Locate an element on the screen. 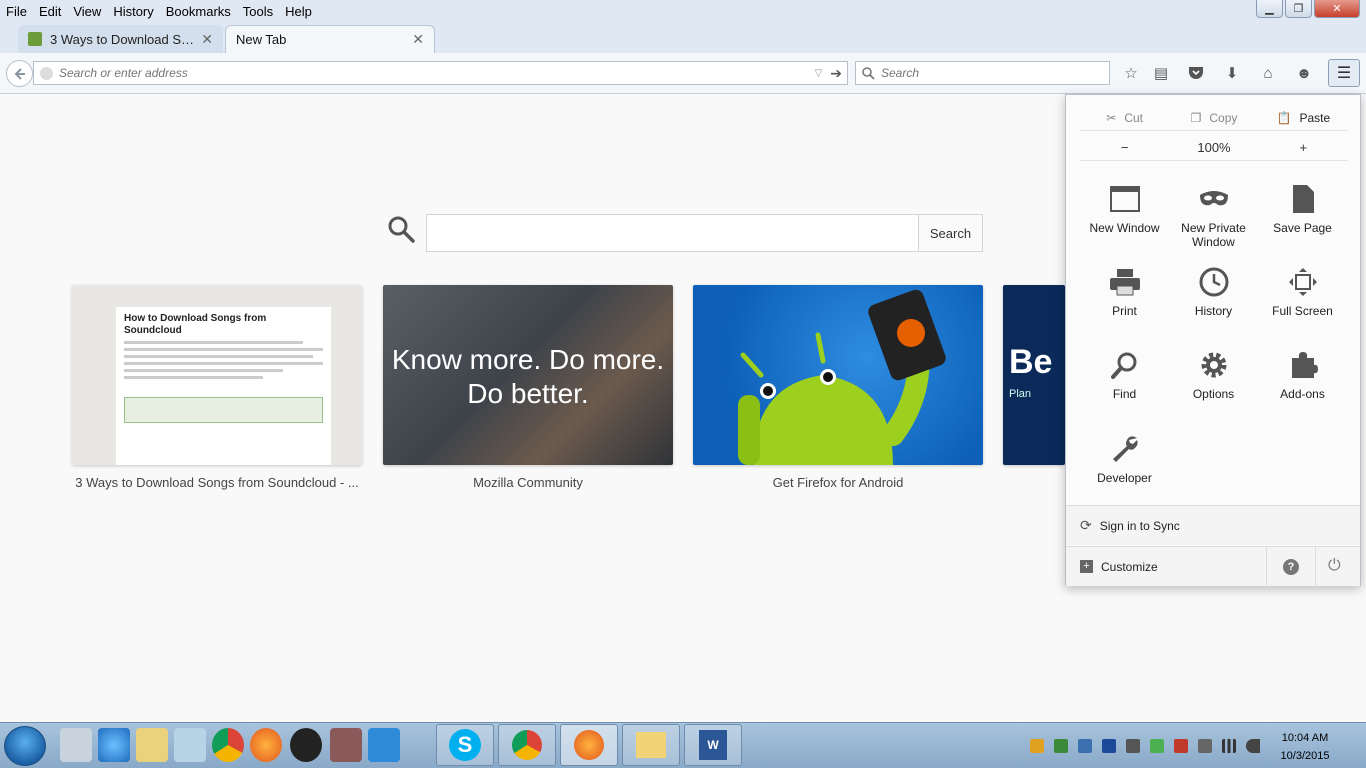  power-icon: ⏻ is located at coordinates (1334, 566).